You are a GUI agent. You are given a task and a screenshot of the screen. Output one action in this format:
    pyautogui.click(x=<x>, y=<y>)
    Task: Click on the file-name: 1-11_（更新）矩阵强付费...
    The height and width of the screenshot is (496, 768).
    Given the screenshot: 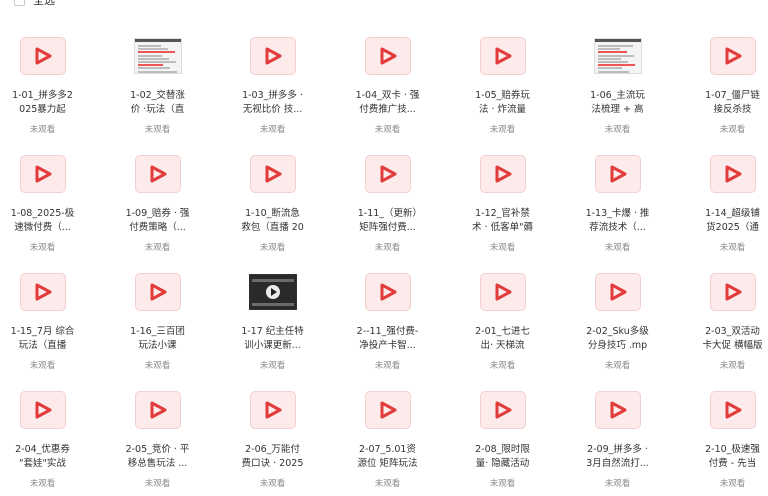 What is the action you would take?
    pyautogui.click(x=387, y=220)
    